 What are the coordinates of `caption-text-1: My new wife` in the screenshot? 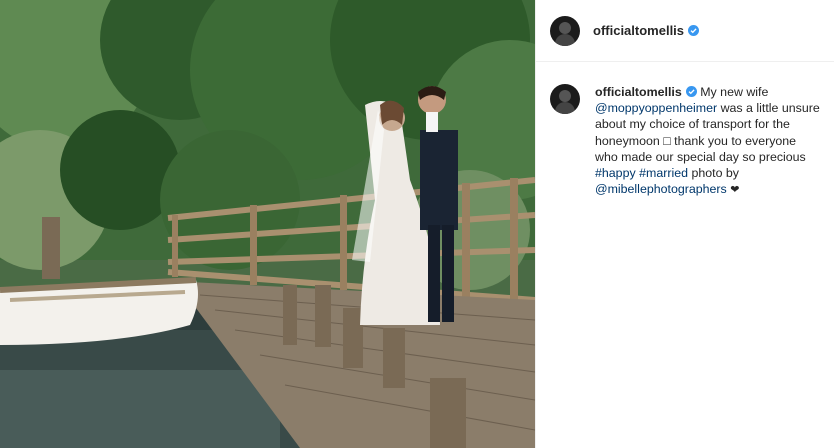 It's located at (734, 92).